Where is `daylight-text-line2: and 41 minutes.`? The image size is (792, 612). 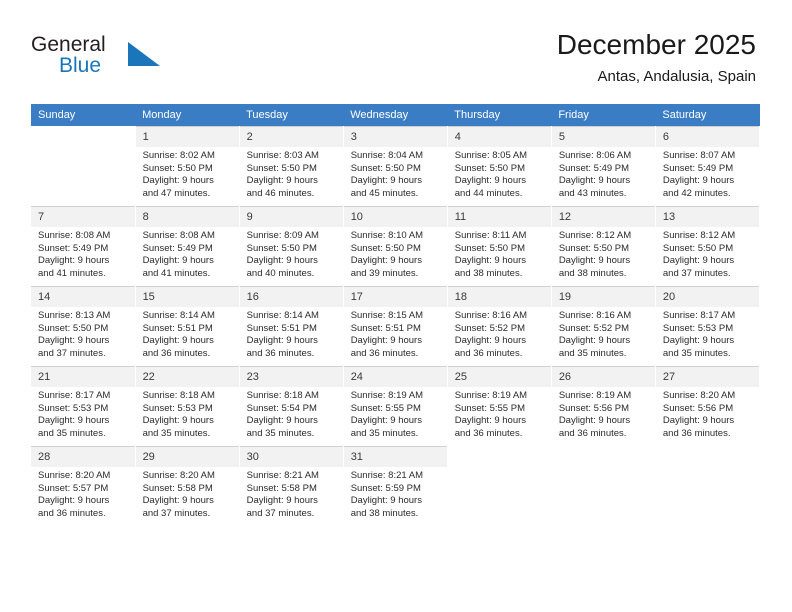 daylight-text-line2: and 41 minutes. is located at coordinates (176, 273).